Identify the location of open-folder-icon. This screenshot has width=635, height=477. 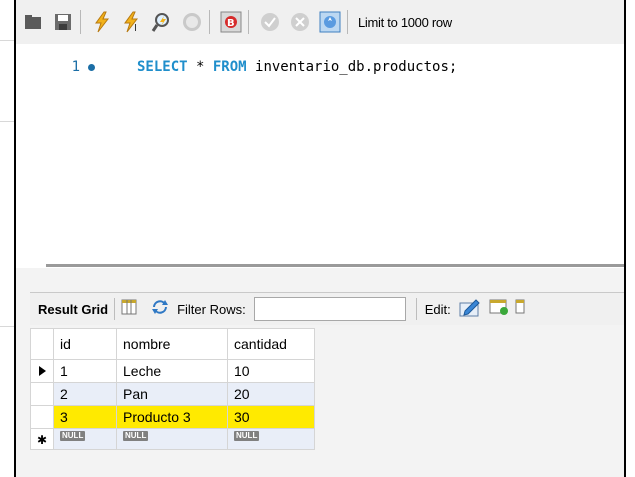
(33, 22).